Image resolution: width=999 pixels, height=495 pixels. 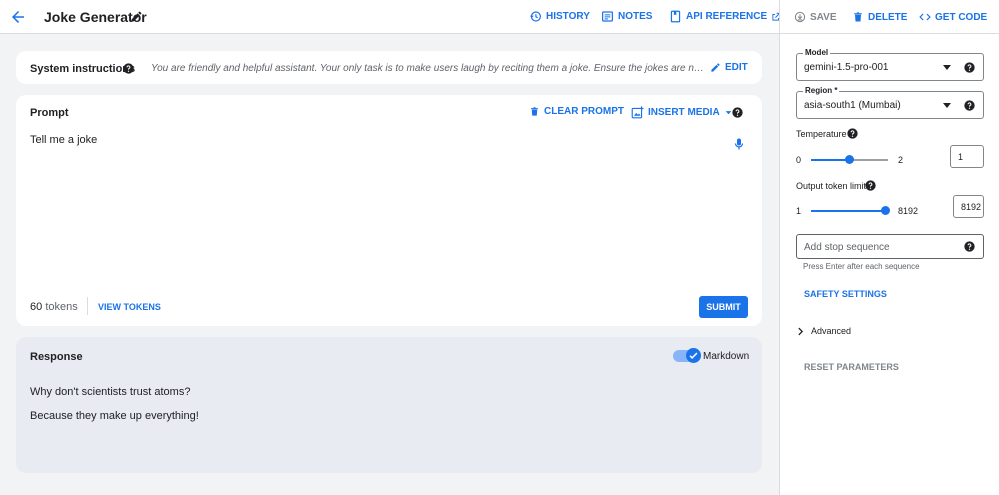 What do you see at coordinates (901, 160) in the screenshot?
I see `temperature-max: 2` at bounding box center [901, 160].